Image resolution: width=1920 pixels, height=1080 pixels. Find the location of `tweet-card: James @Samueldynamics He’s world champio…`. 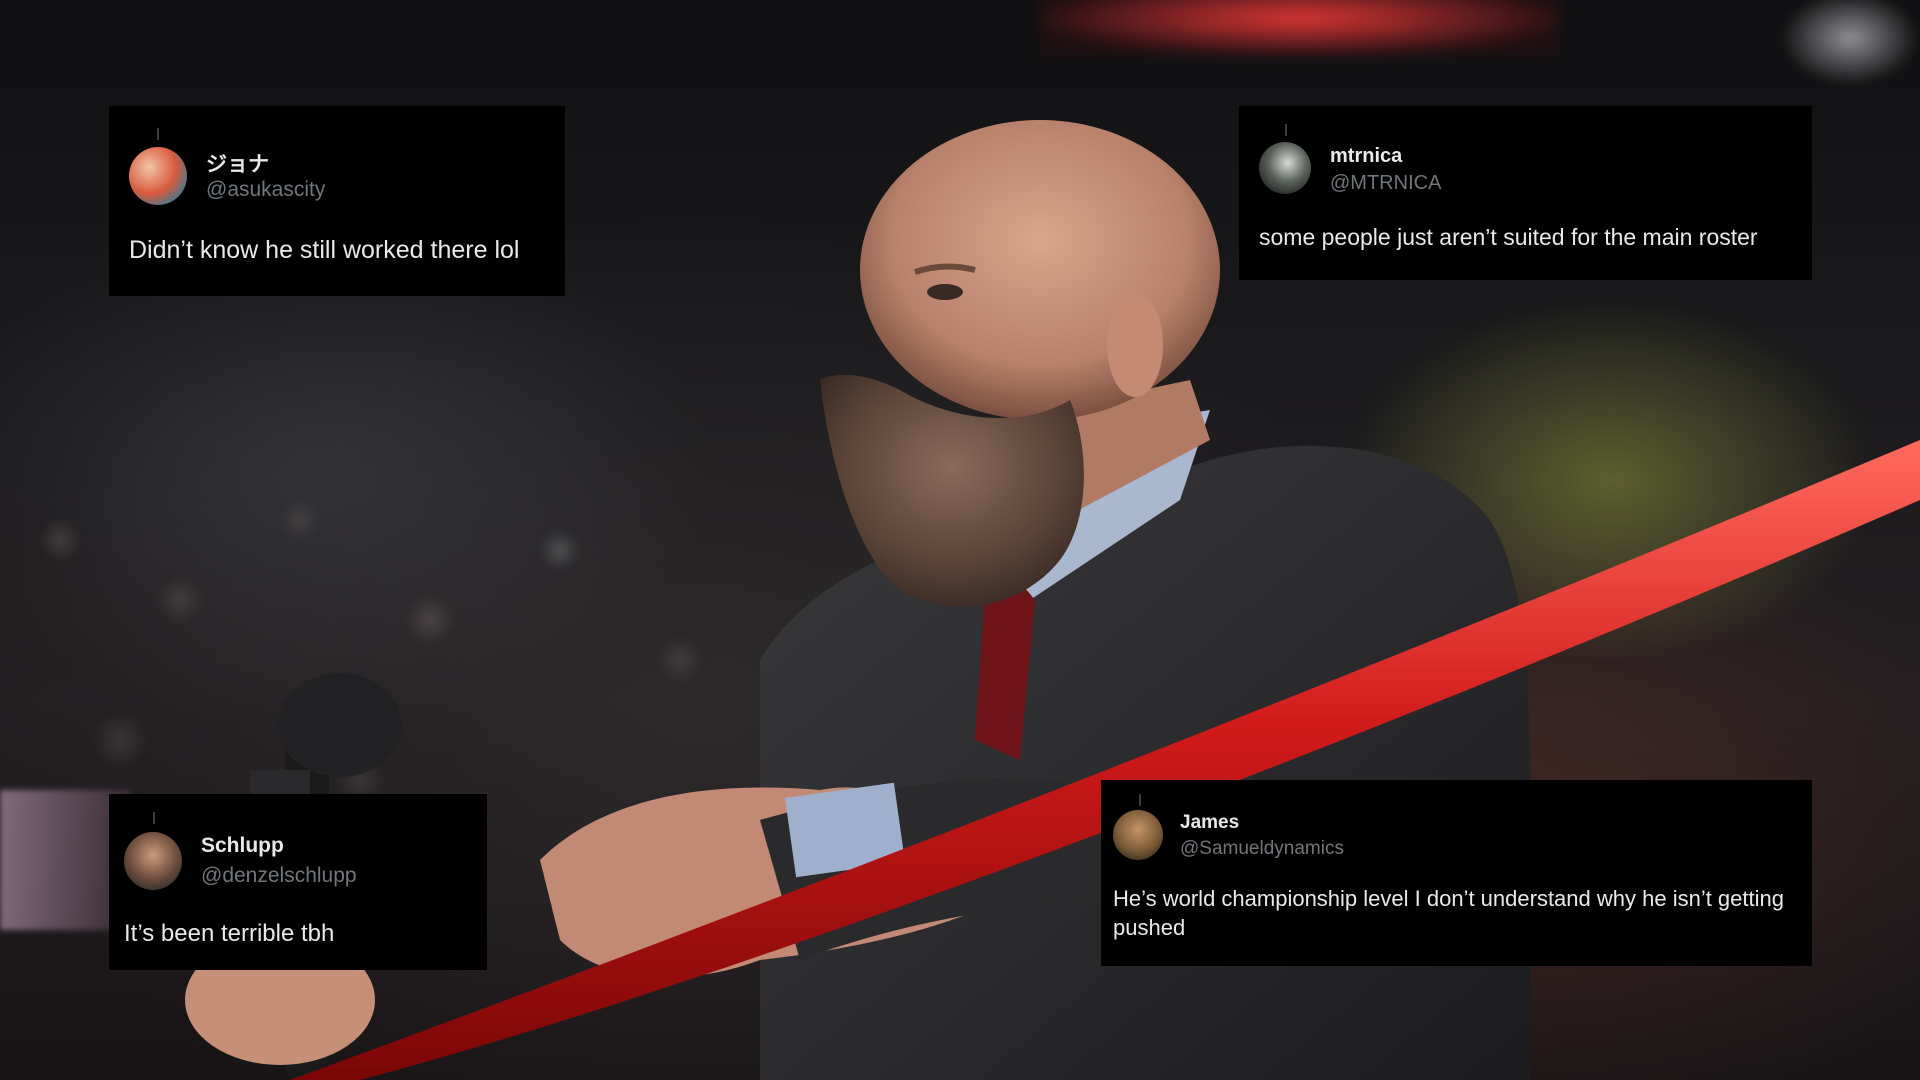

tweet-card: James @Samueldynamics He’s world champio… is located at coordinates (1456, 873).